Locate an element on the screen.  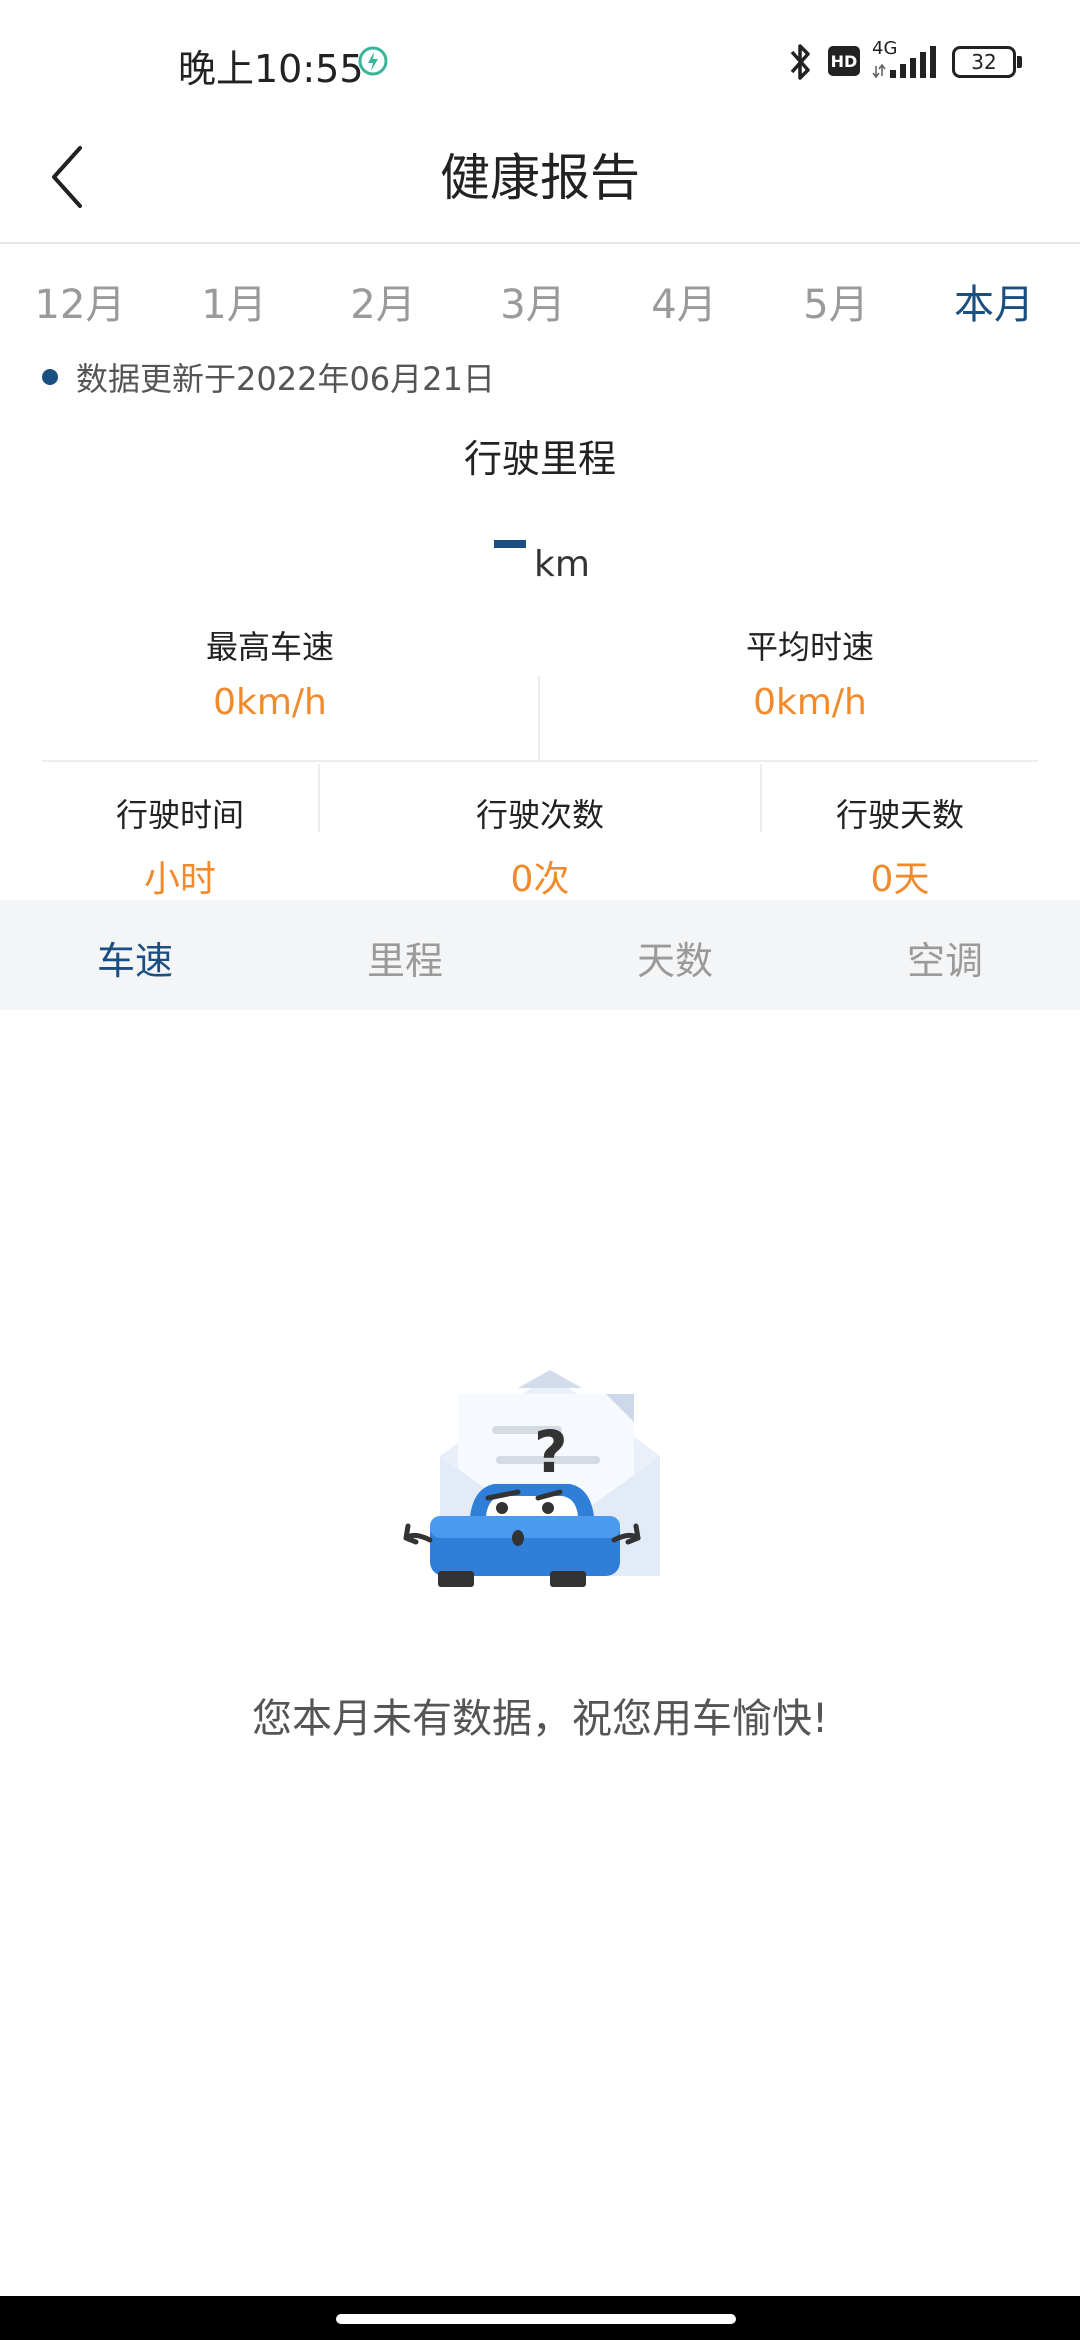
mileage-unit: km is located at coordinates (562, 564).